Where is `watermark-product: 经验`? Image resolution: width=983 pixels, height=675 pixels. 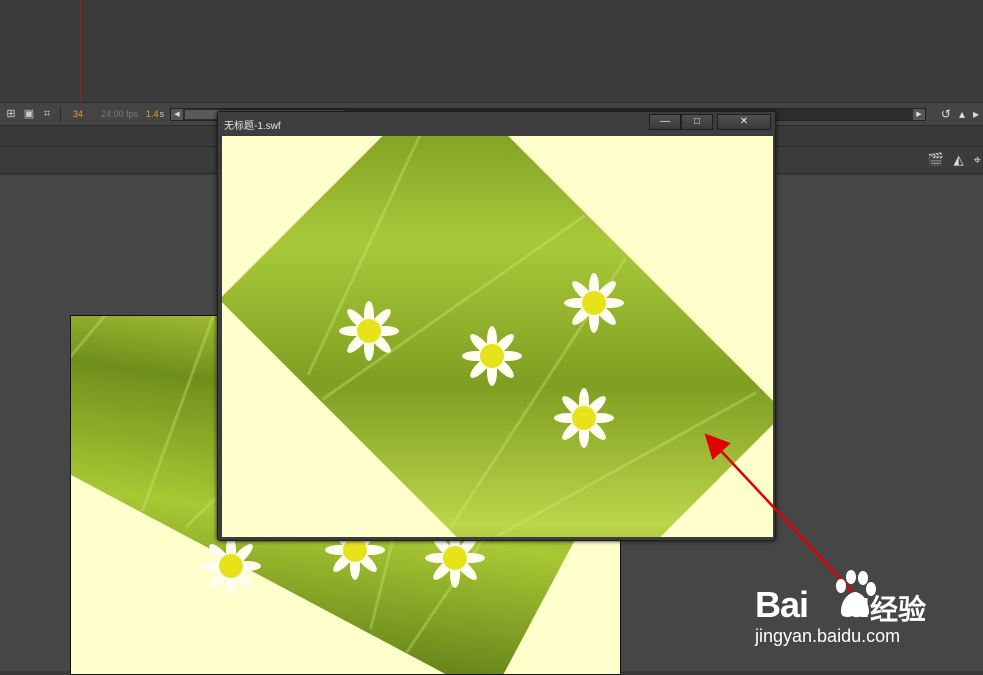 watermark-product: 经验 is located at coordinates (898, 609).